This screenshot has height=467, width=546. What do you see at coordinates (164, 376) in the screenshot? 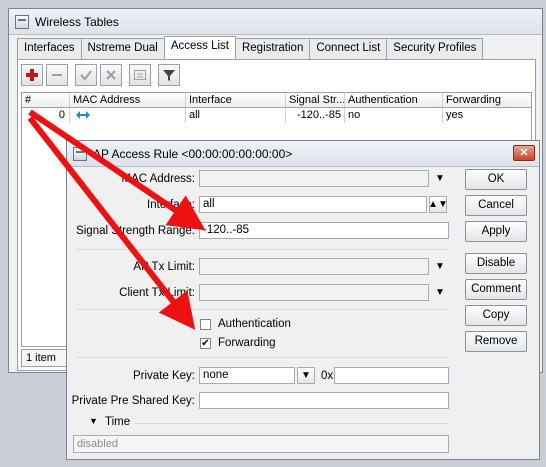
I see `private-key-label: Private Key:` at bounding box center [164, 376].